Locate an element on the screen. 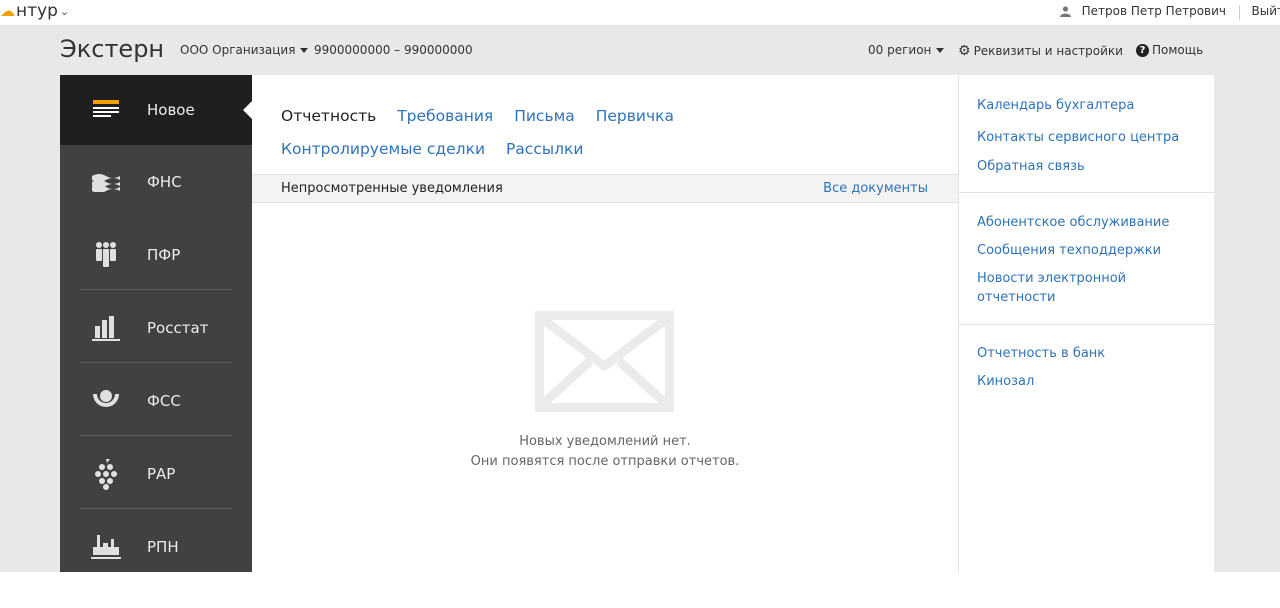  sidebar-item-rar: РАР is located at coordinates (156, 473).